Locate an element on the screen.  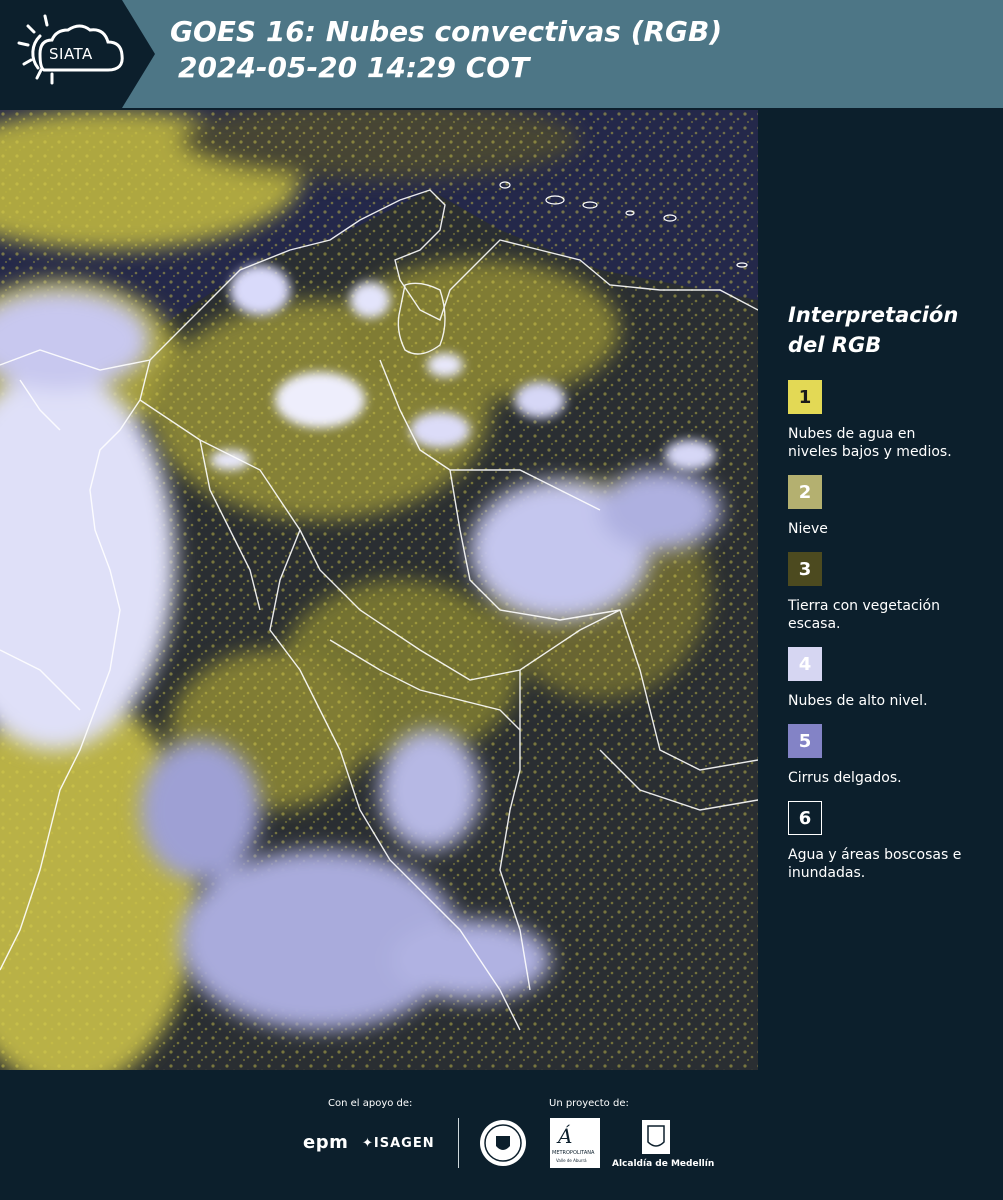
isagen-logo-text: ISAGEN is located at coordinates (404, 1143).